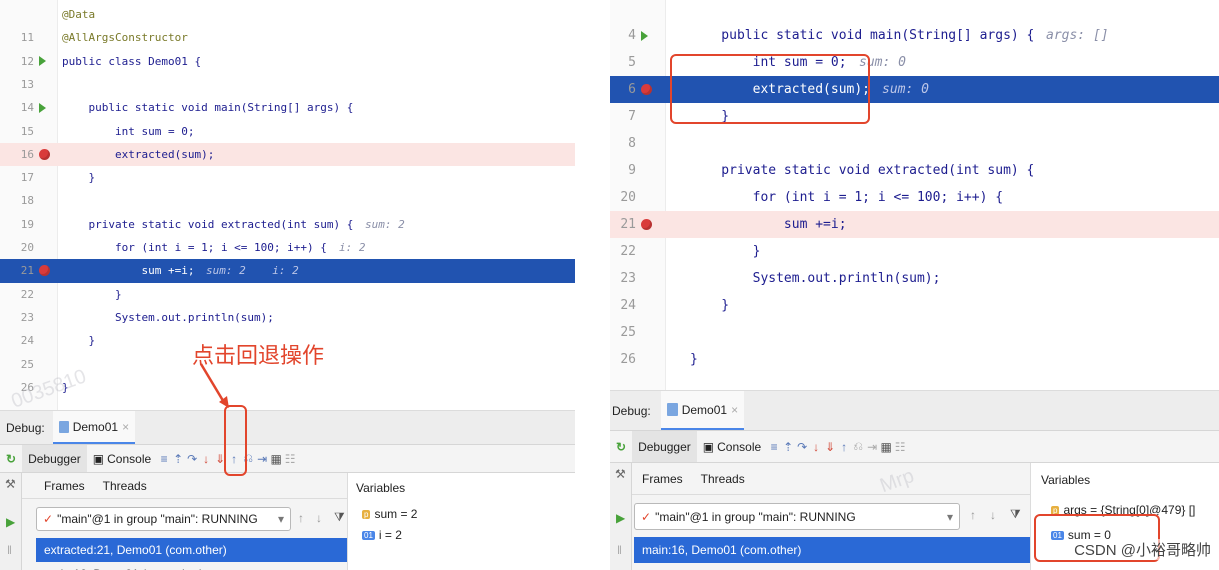  What do you see at coordinates (287, 247) in the screenshot?
I see `code-line: 20 for (int i = 1; i <= 100; i++) {i: 2` at bounding box center [287, 247].